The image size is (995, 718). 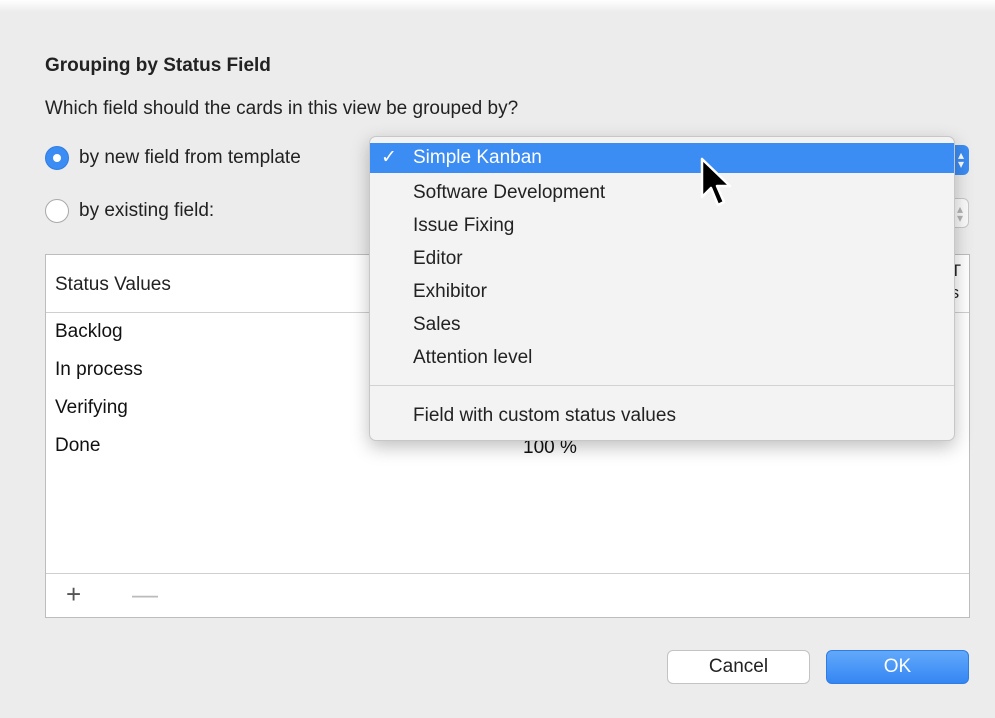 I want to click on menu-item-editor: Editor, so click(x=662, y=259).